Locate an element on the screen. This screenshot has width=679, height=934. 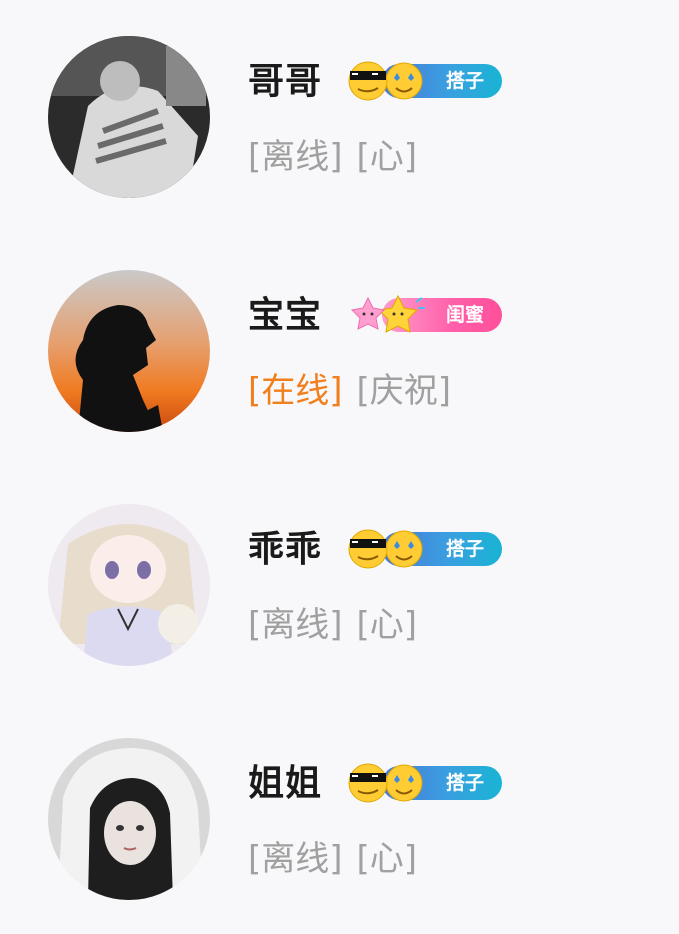
status-row: [在线] [庆祝] is located at coordinates (349, 391).